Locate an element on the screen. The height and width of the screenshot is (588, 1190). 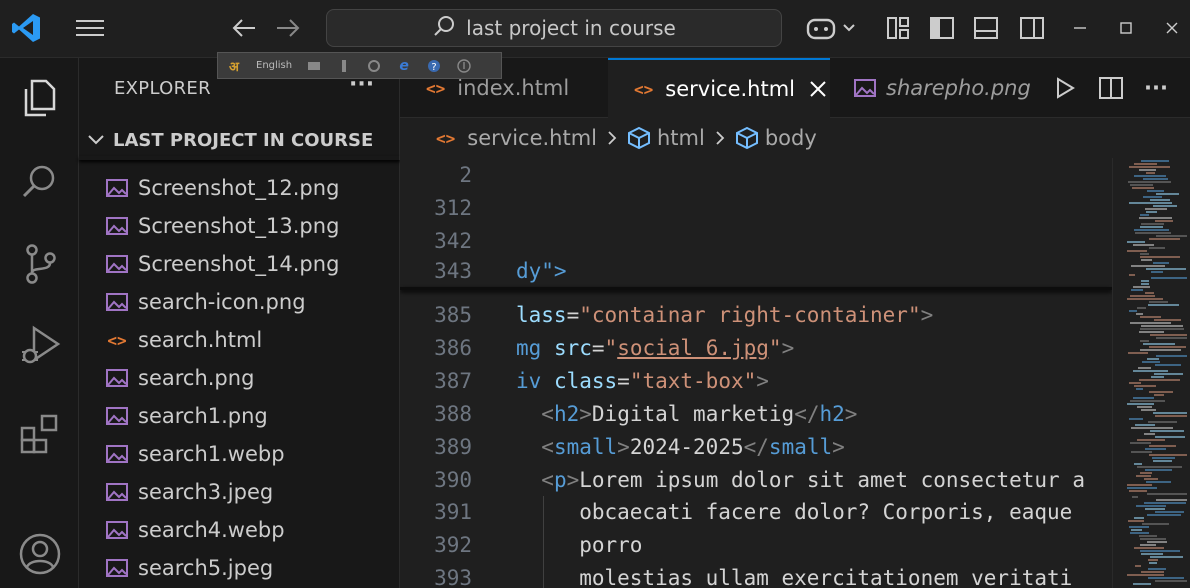
sticky-line: 343 dy"> is located at coordinates (756, 270).